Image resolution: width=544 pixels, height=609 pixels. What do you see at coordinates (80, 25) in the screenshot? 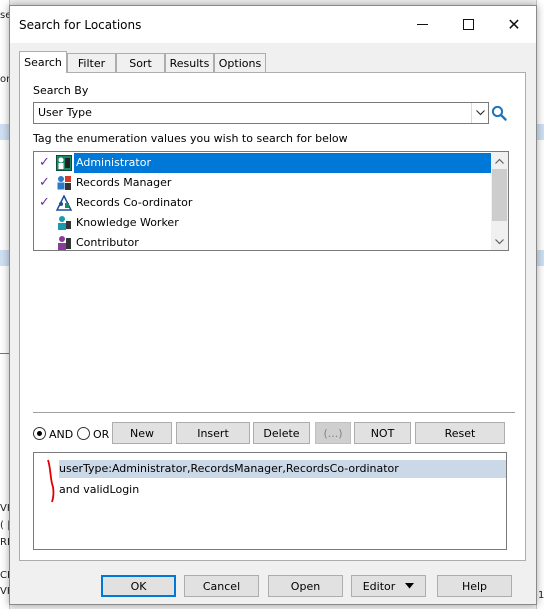
I see `dialog-title: Search for Locations` at bounding box center [80, 25].